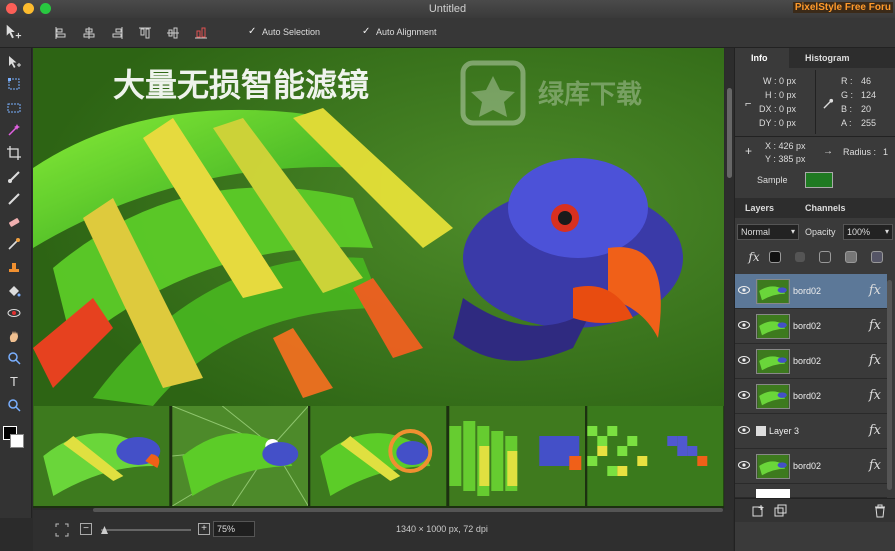 This screenshot has height=551, width=895. Describe the element at coordinates (889, 385) in the screenshot. I see `layers-scrollbar` at that location.